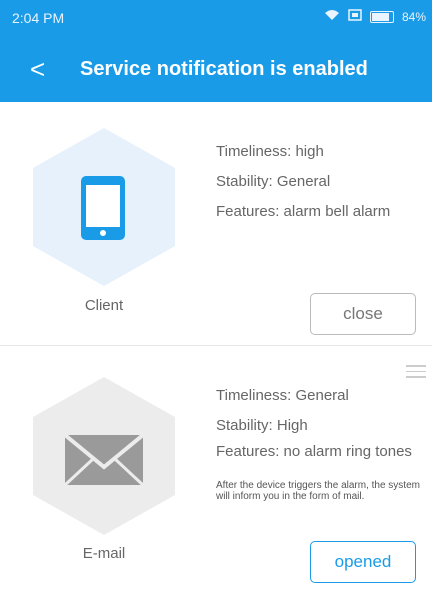 Image resolution: width=432 pixels, height=589 pixels. I want to click on battery-icon, so click(381, 16).